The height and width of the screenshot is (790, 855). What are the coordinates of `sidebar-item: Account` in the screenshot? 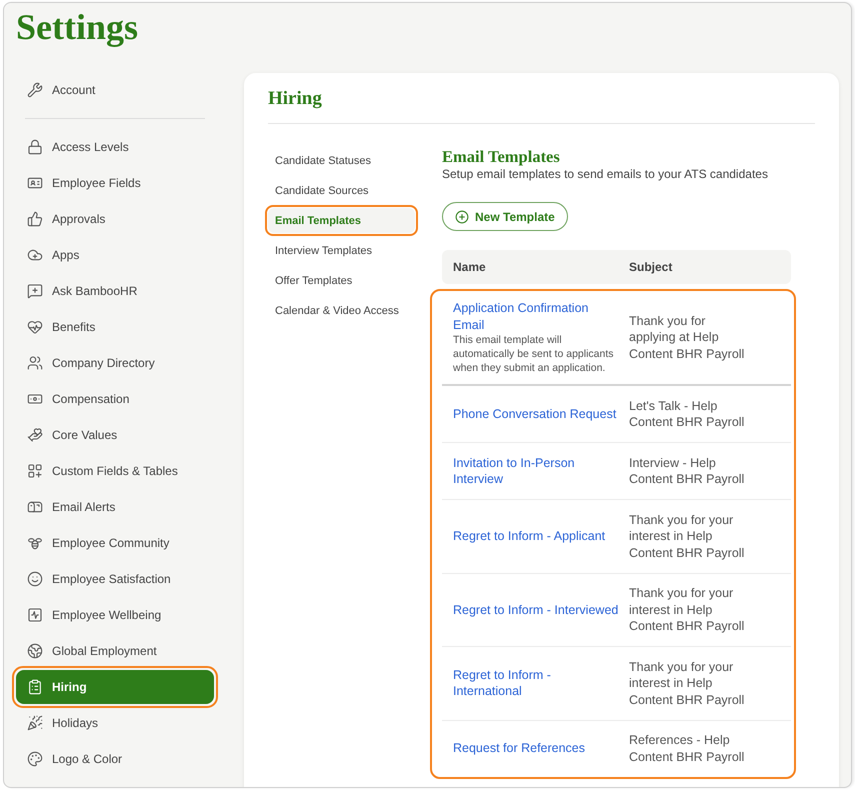 It's located at (115, 90).